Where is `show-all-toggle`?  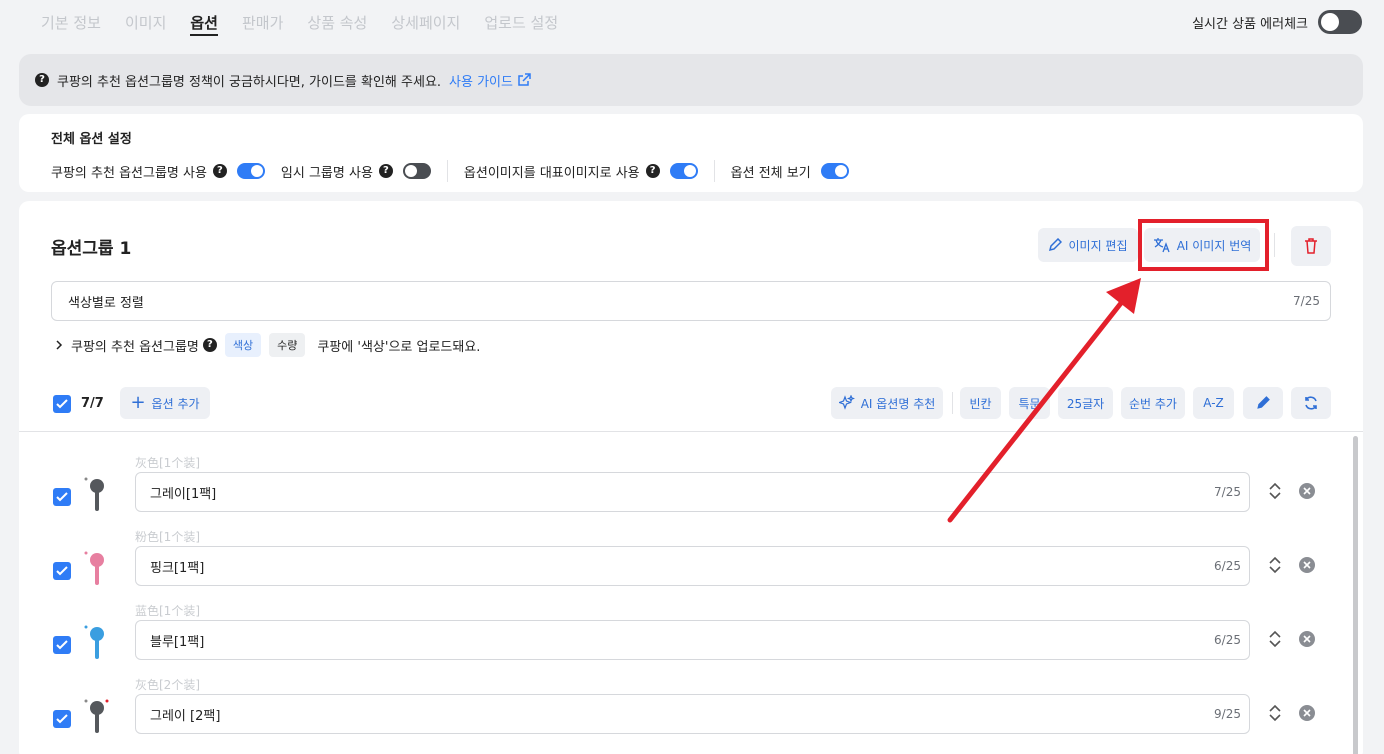
show-all-toggle is located at coordinates (834, 171).